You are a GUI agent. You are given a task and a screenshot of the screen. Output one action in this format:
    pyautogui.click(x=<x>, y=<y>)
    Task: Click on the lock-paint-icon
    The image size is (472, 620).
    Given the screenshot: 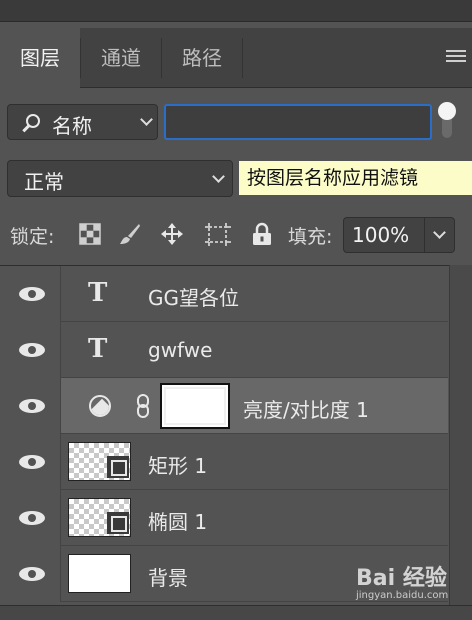 What is the action you would take?
    pyautogui.click(x=130, y=234)
    